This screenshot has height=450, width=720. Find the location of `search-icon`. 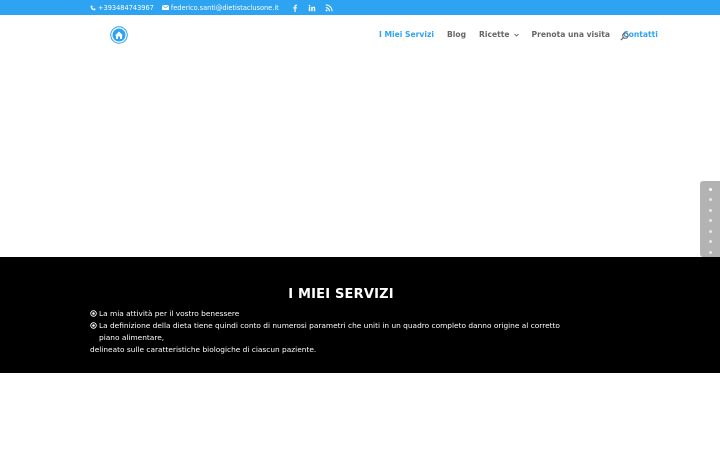

search-icon is located at coordinates (624, 36).